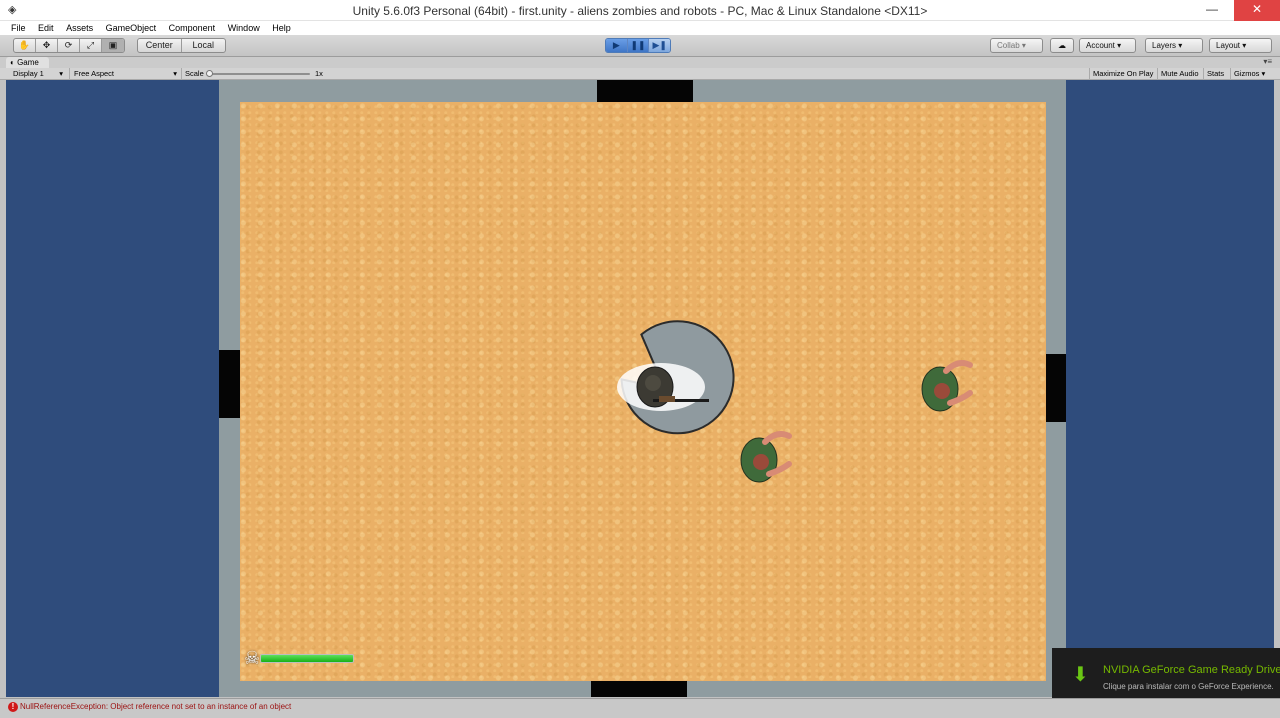  I want to click on scale-slider-handle, so click(209, 73).